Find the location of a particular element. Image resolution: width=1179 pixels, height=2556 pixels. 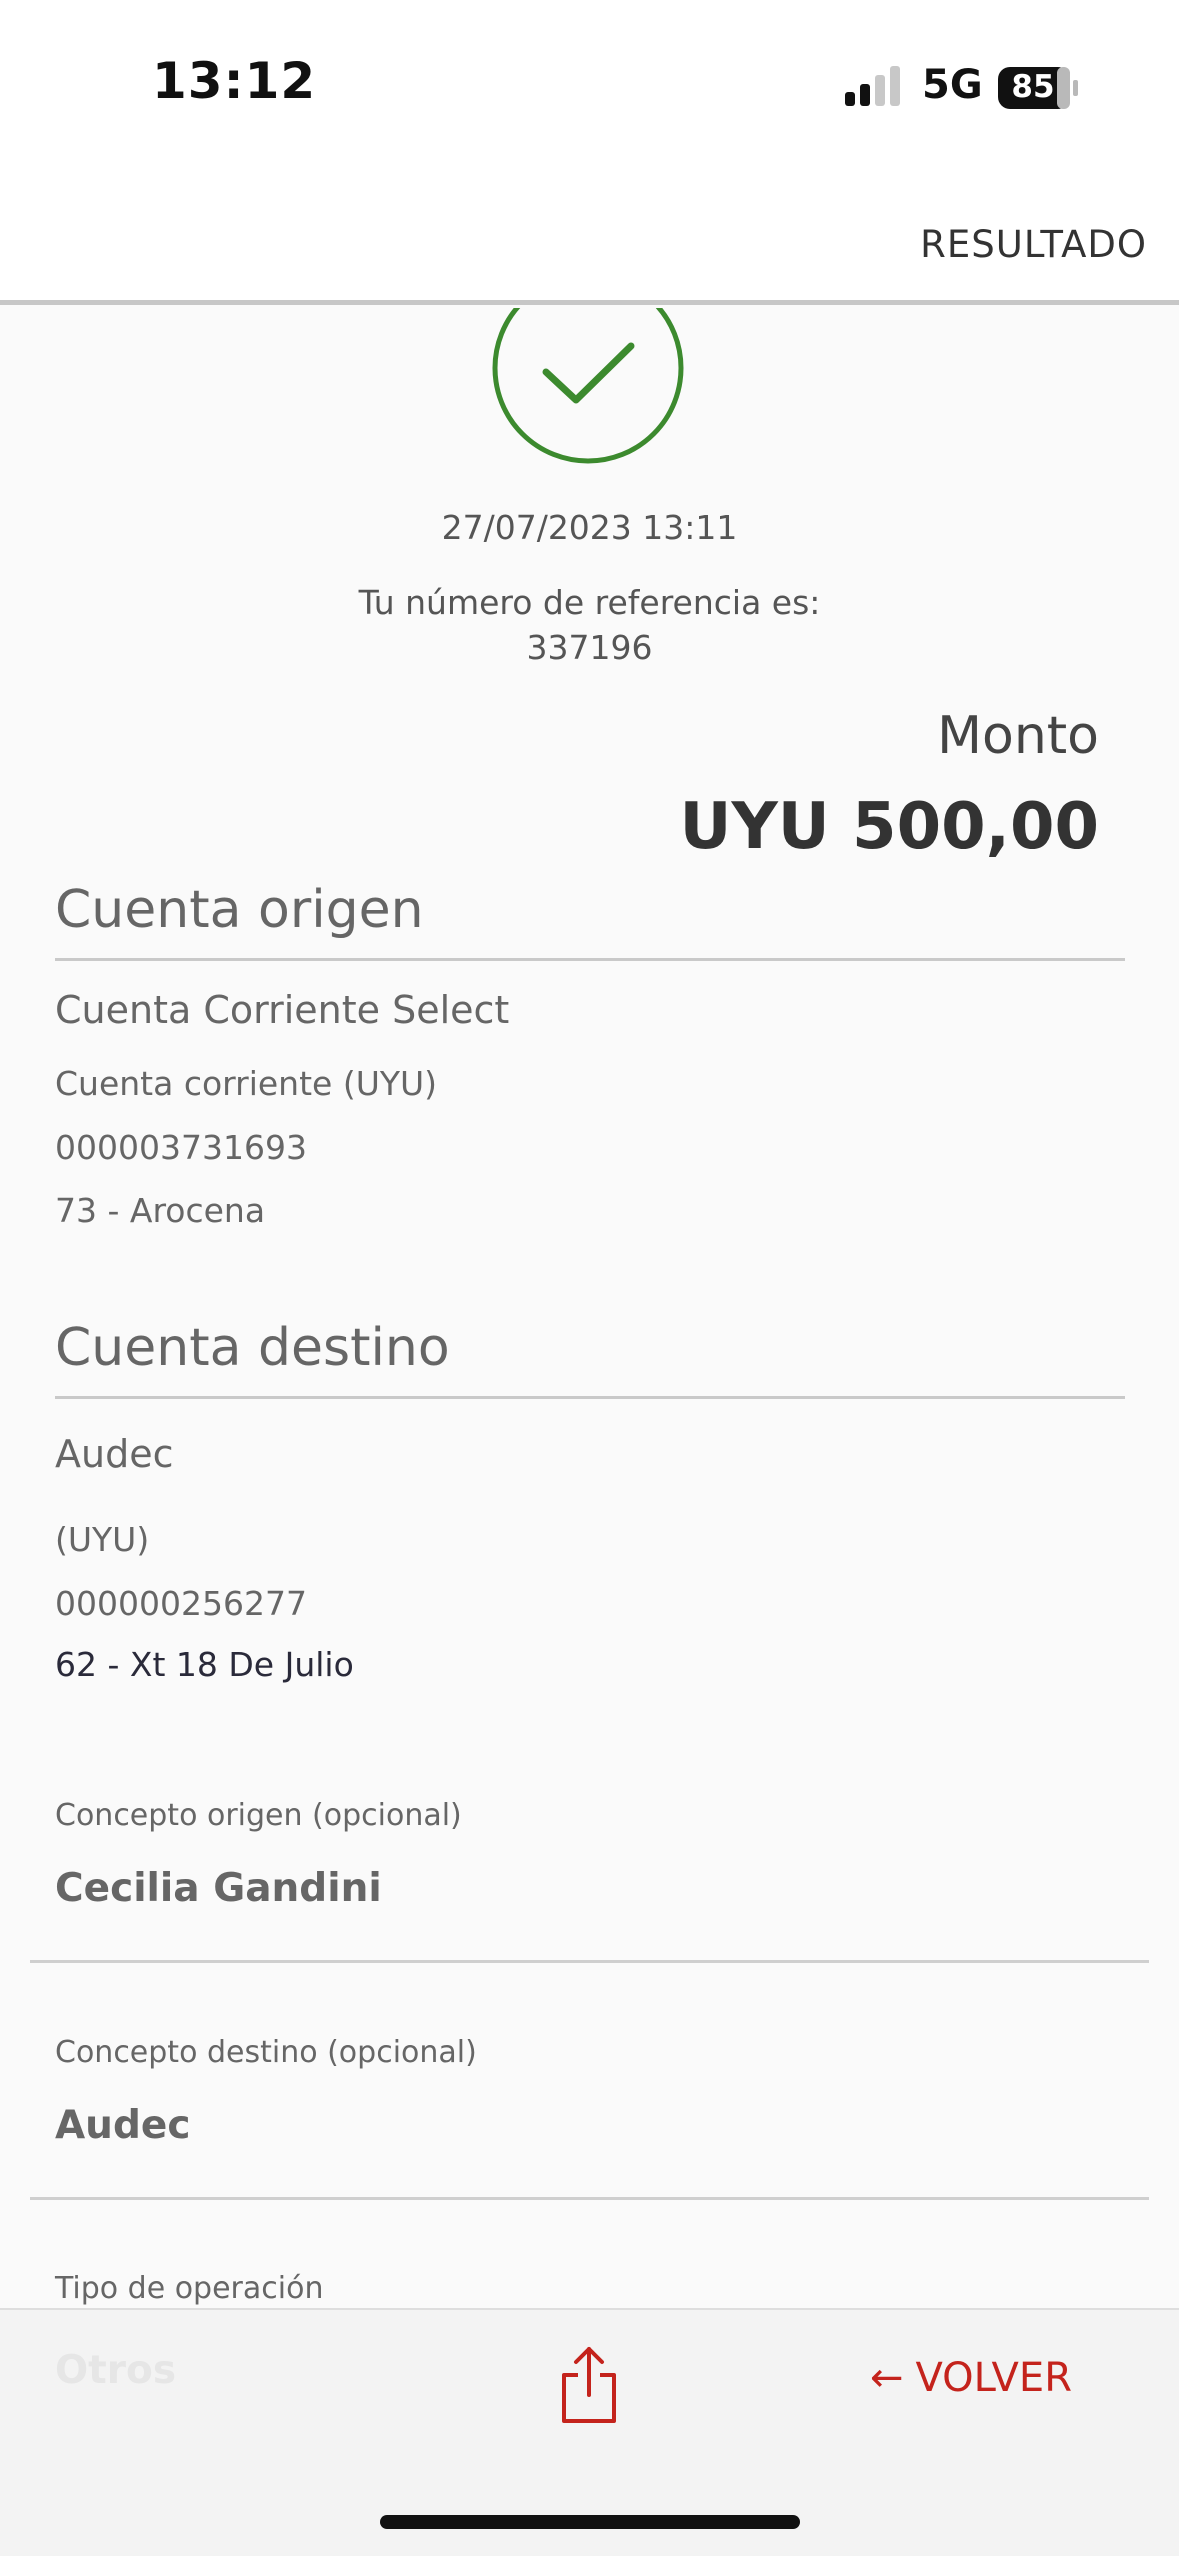

origin-branch: 73 - Arocena is located at coordinates (160, 1210).